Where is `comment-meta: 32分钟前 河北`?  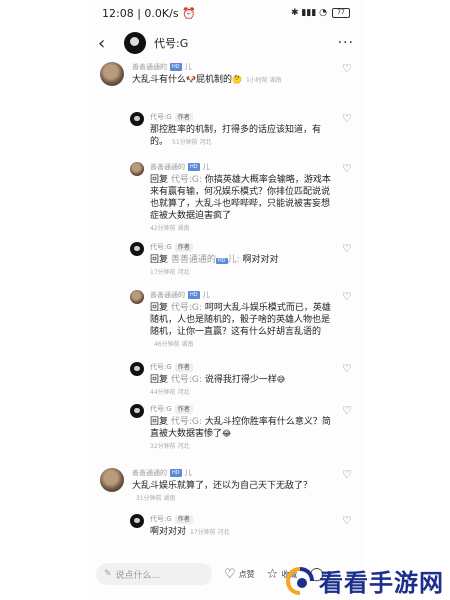
comment-meta: 32分钟前 河北 is located at coordinates (170, 446).